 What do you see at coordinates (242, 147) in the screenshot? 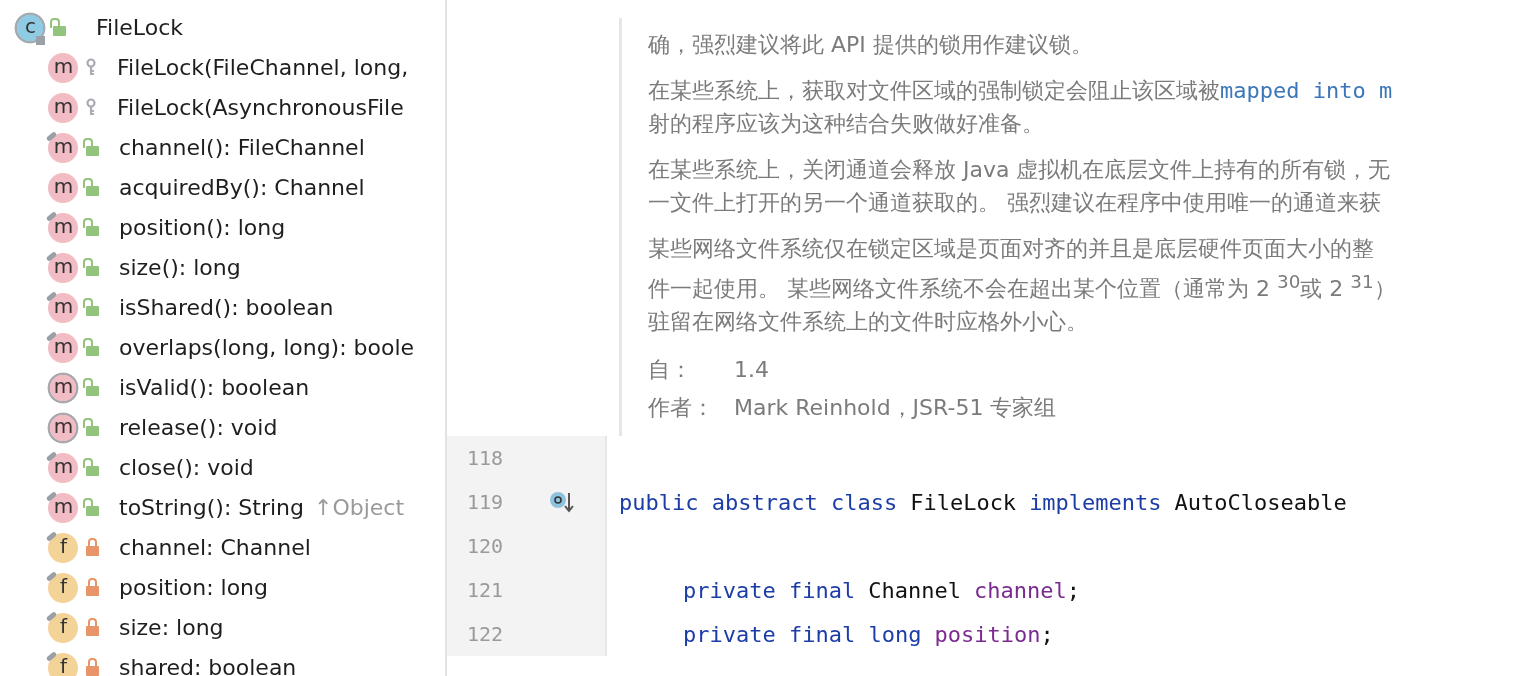
I see `tree-item: channel(): FileChannel` at bounding box center [242, 147].